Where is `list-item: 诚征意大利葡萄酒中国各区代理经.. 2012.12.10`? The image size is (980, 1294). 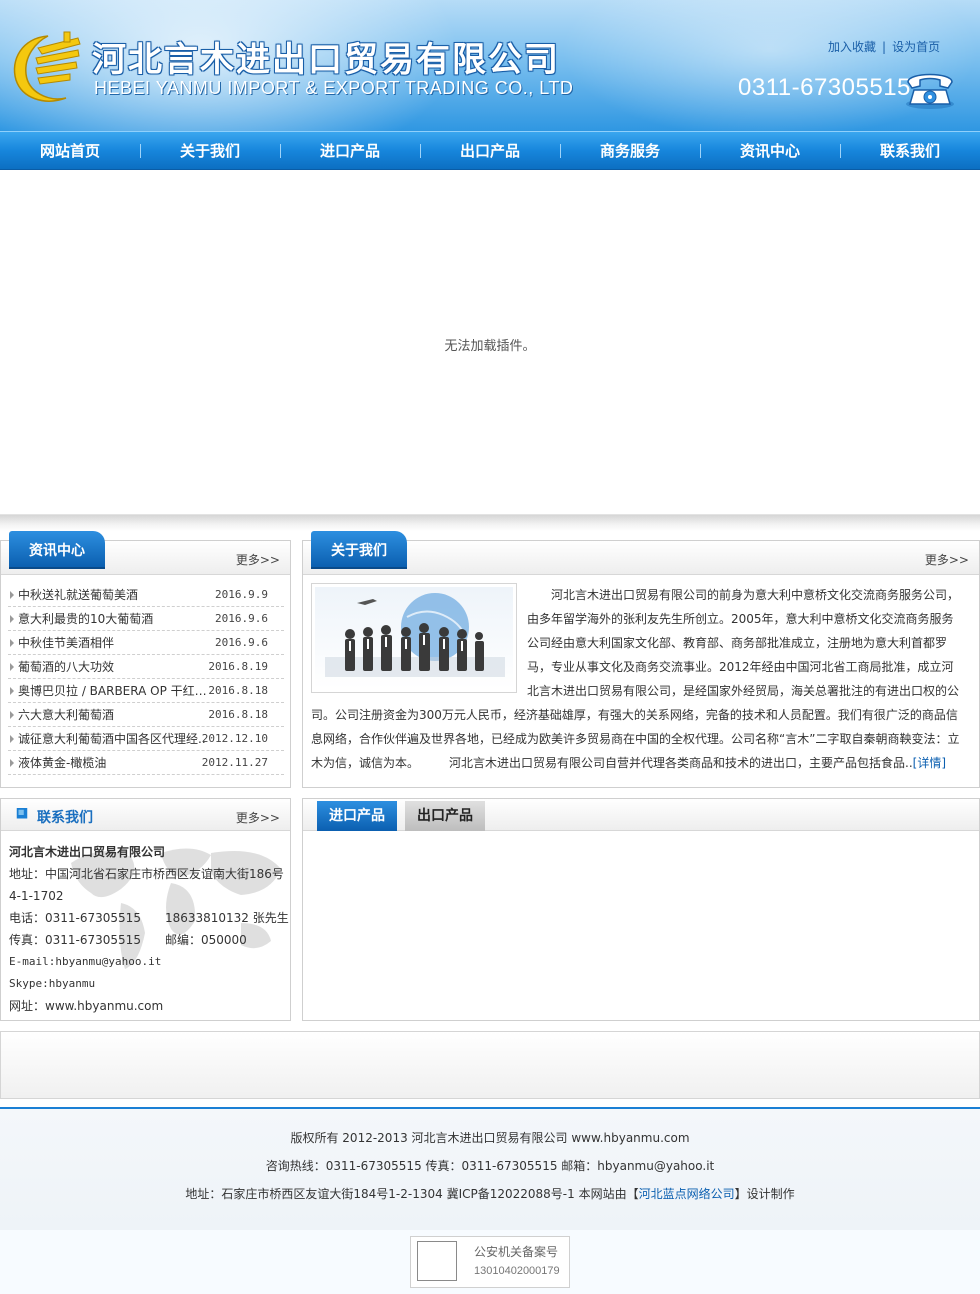 list-item: 诚征意大利葡萄酒中国各区代理经.. 2012.12.10 is located at coordinates (146, 739).